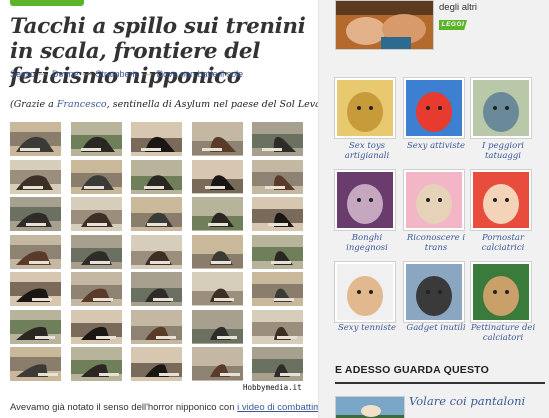  What do you see at coordinates (503, 243) in the screenshot?
I see `thumbnail-caption: Pornostar calciatrici` at bounding box center [503, 243].